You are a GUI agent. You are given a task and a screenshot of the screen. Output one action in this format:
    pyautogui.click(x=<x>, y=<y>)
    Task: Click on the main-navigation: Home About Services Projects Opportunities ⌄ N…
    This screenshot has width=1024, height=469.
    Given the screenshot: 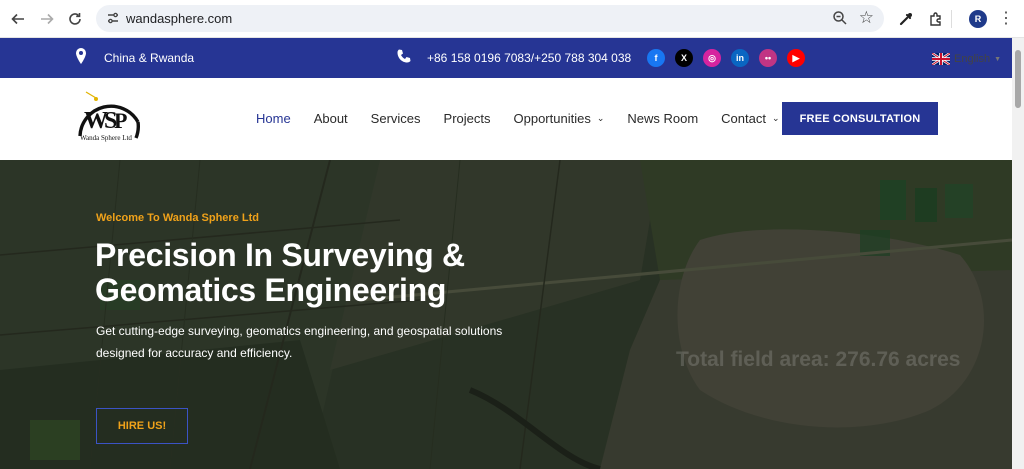 What is the action you would take?
    pyautogui.click(x=529, y=118)
    